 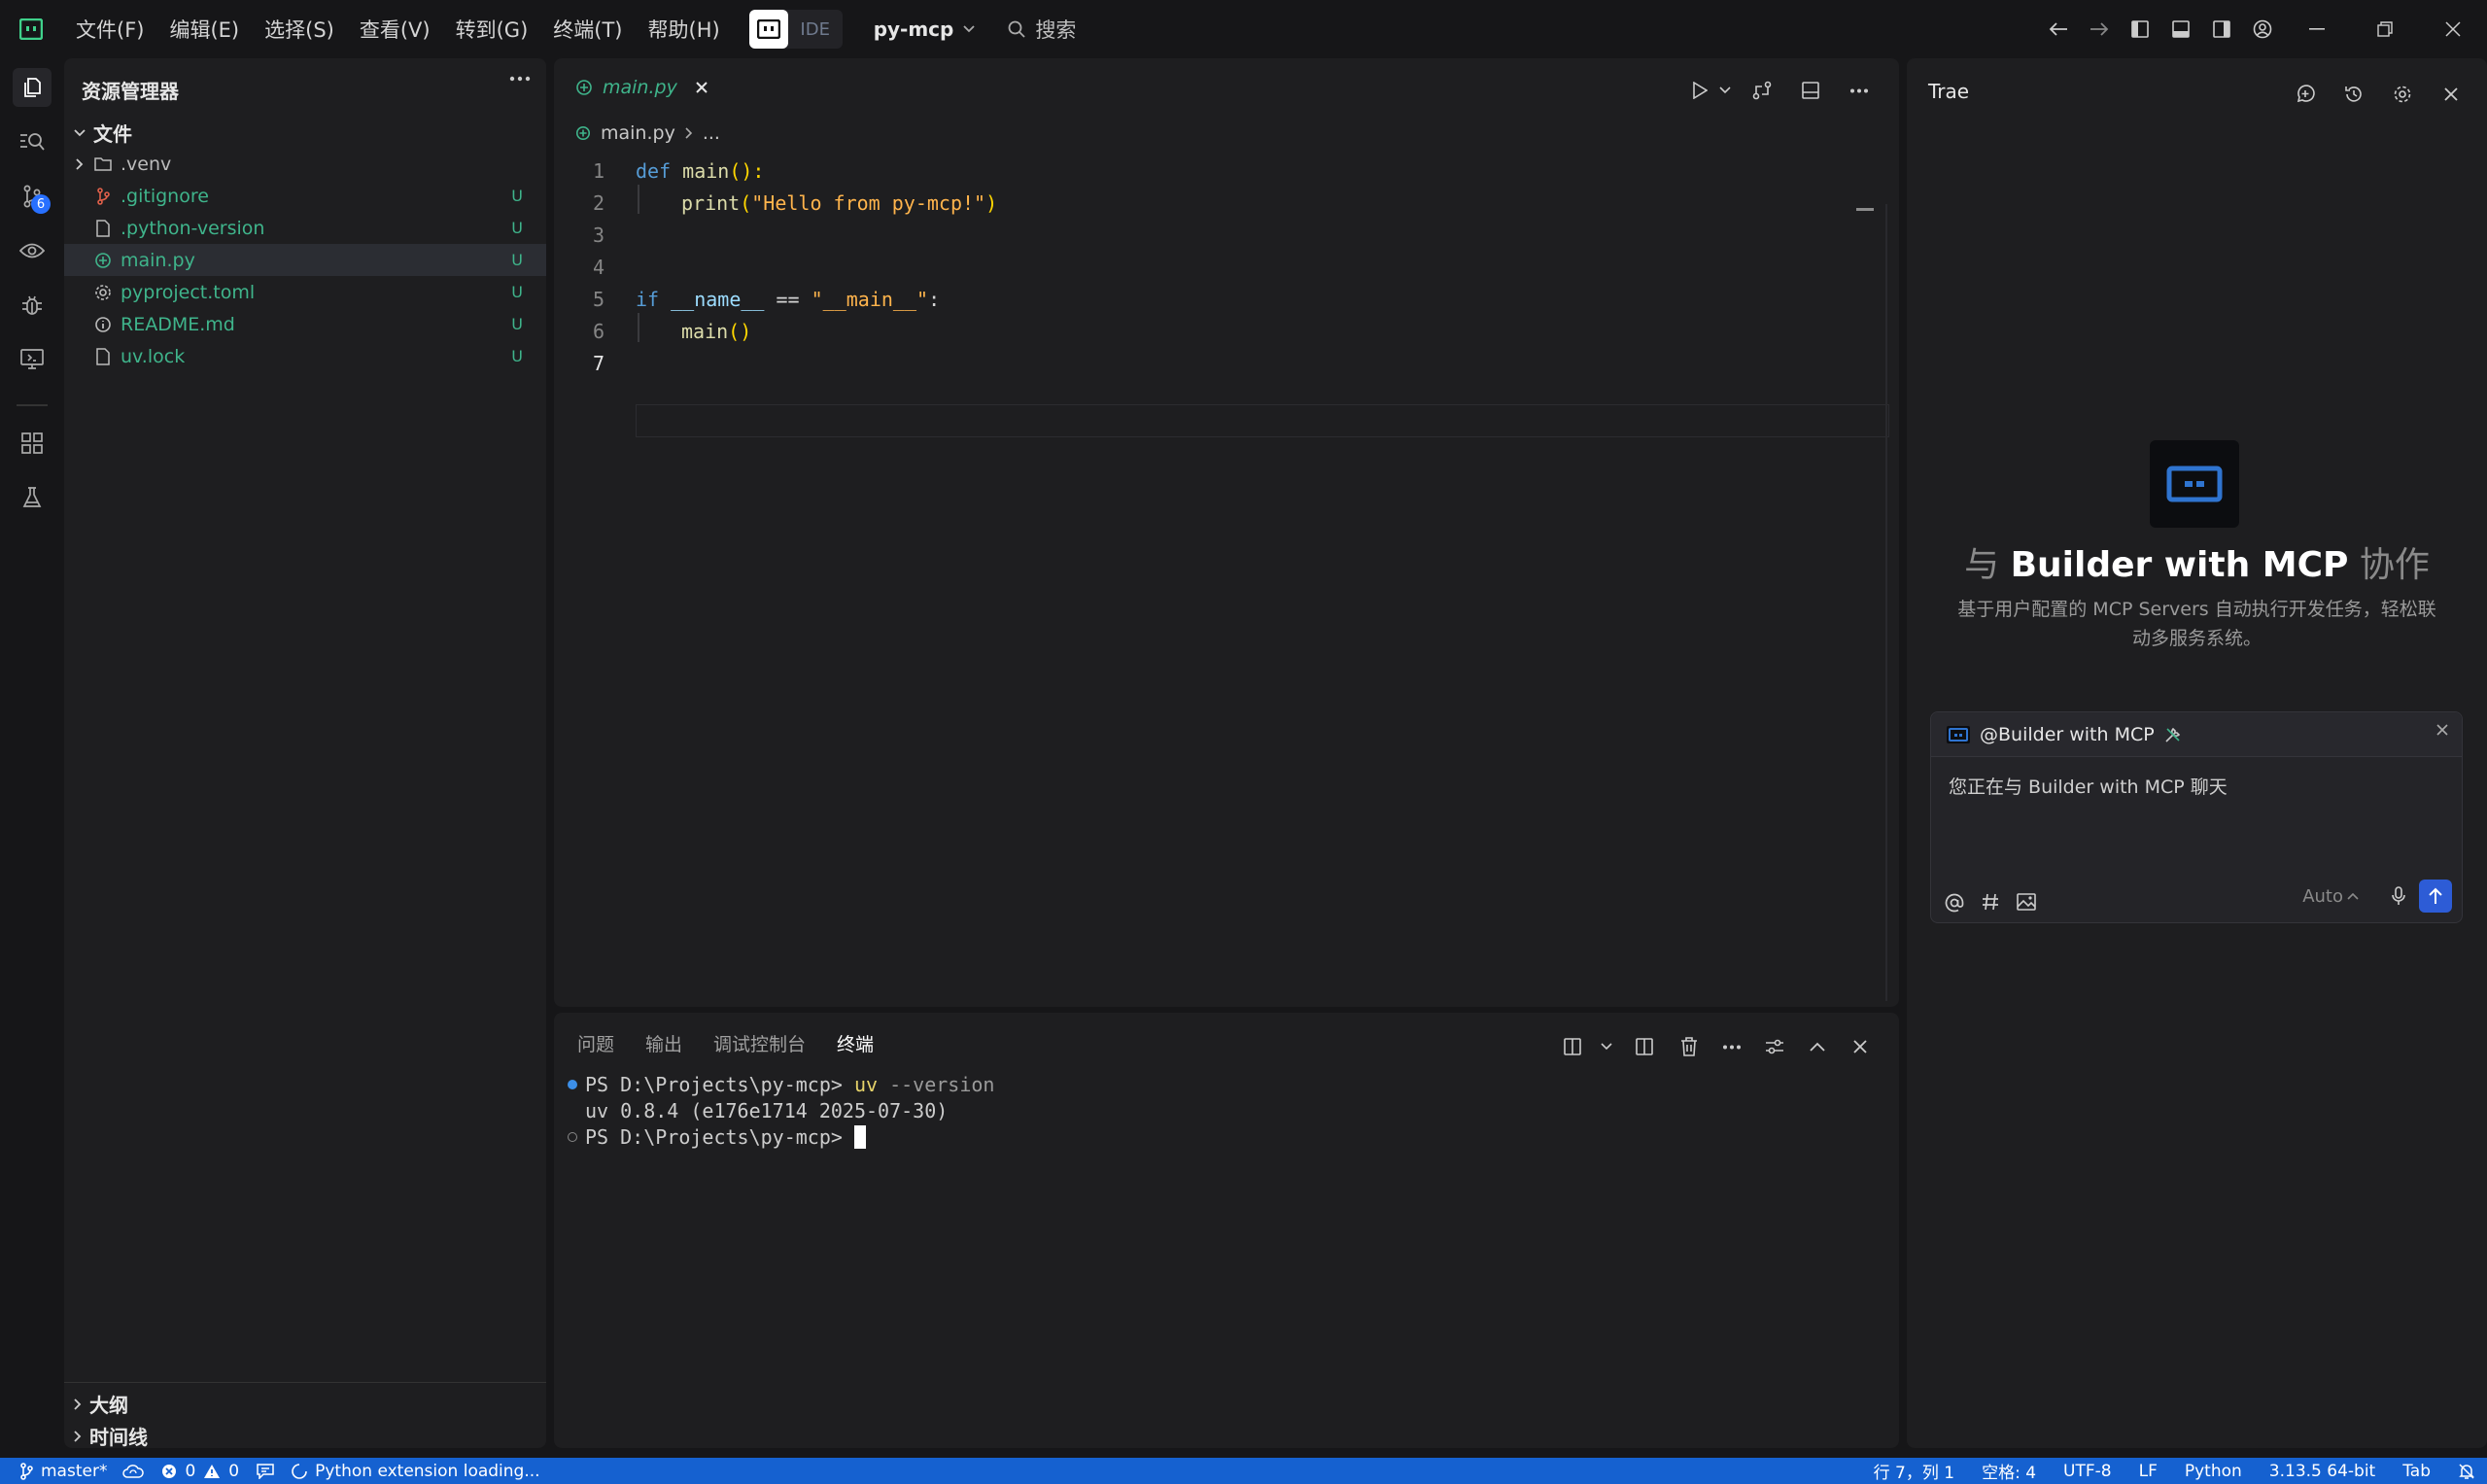 I want to click on file-icon, so click(x=103, y=356).